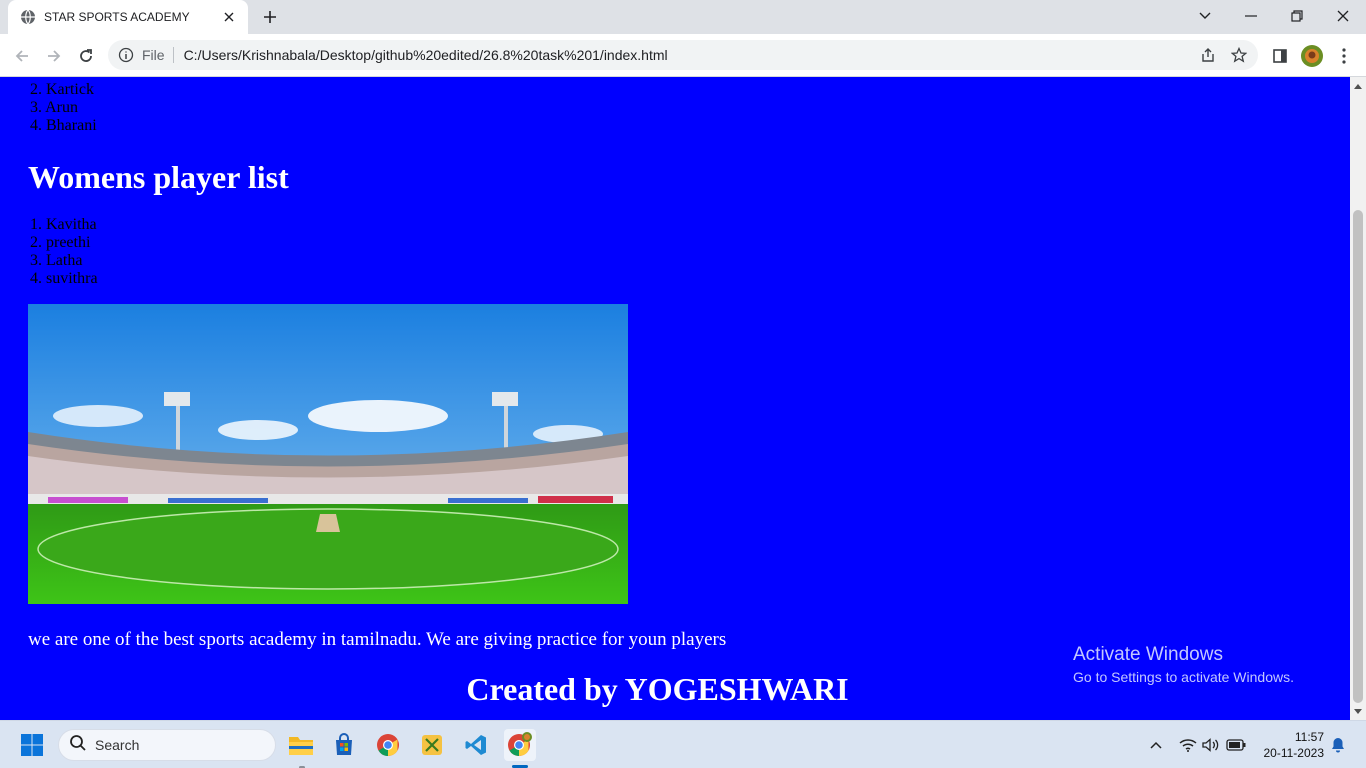 The width and height of the screenshot is (1366, 768). Describe the element at coordinates (1312, 56) in the screenshot. I see `profile-avatar` at that location.